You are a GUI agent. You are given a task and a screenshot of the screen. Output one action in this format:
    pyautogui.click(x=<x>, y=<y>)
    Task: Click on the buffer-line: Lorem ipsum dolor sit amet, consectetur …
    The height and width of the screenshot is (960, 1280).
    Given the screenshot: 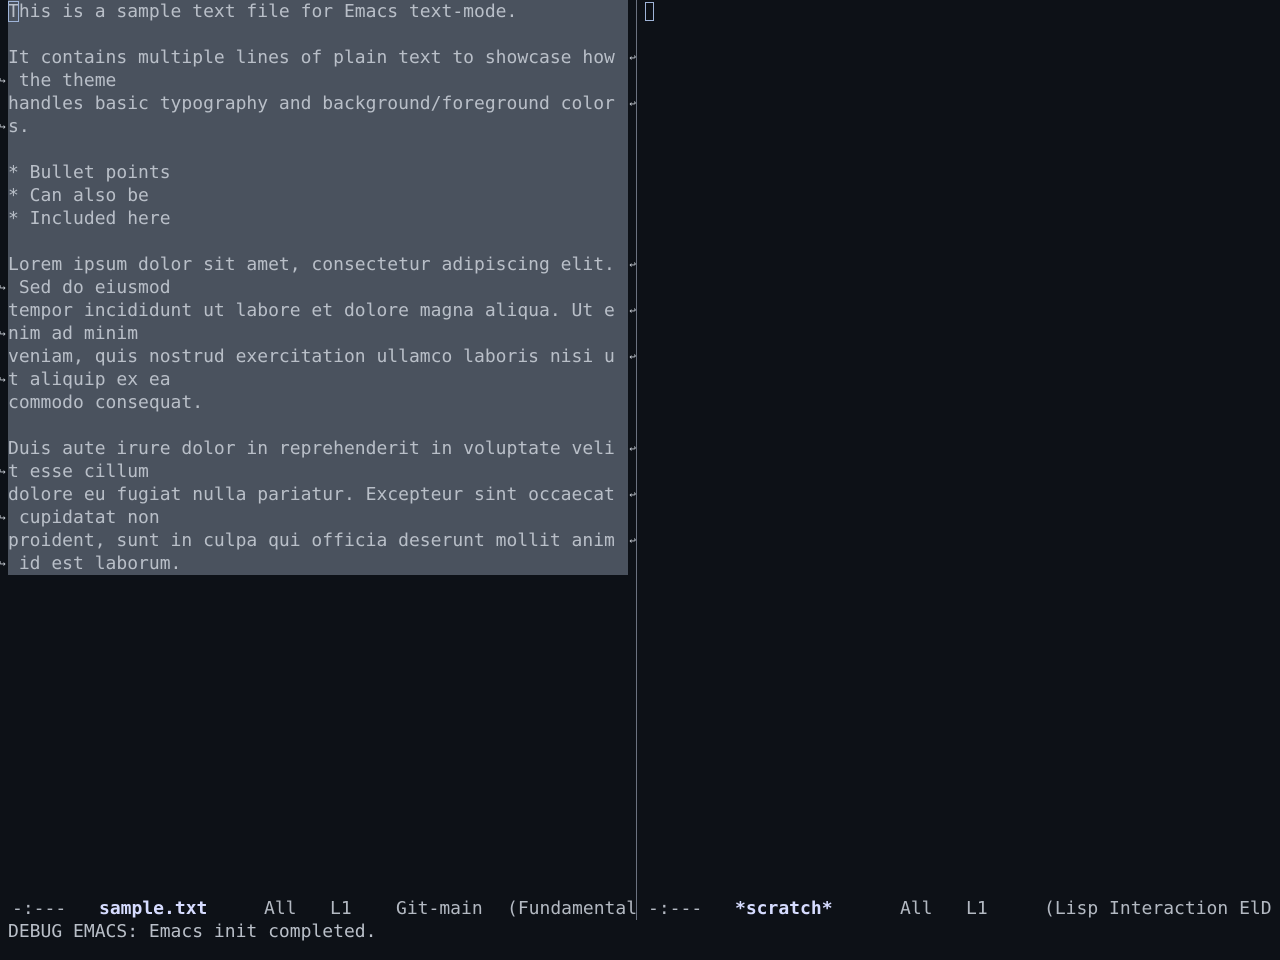 What is the action you would take?
    pyautogui.click(x=322, y=264)
    